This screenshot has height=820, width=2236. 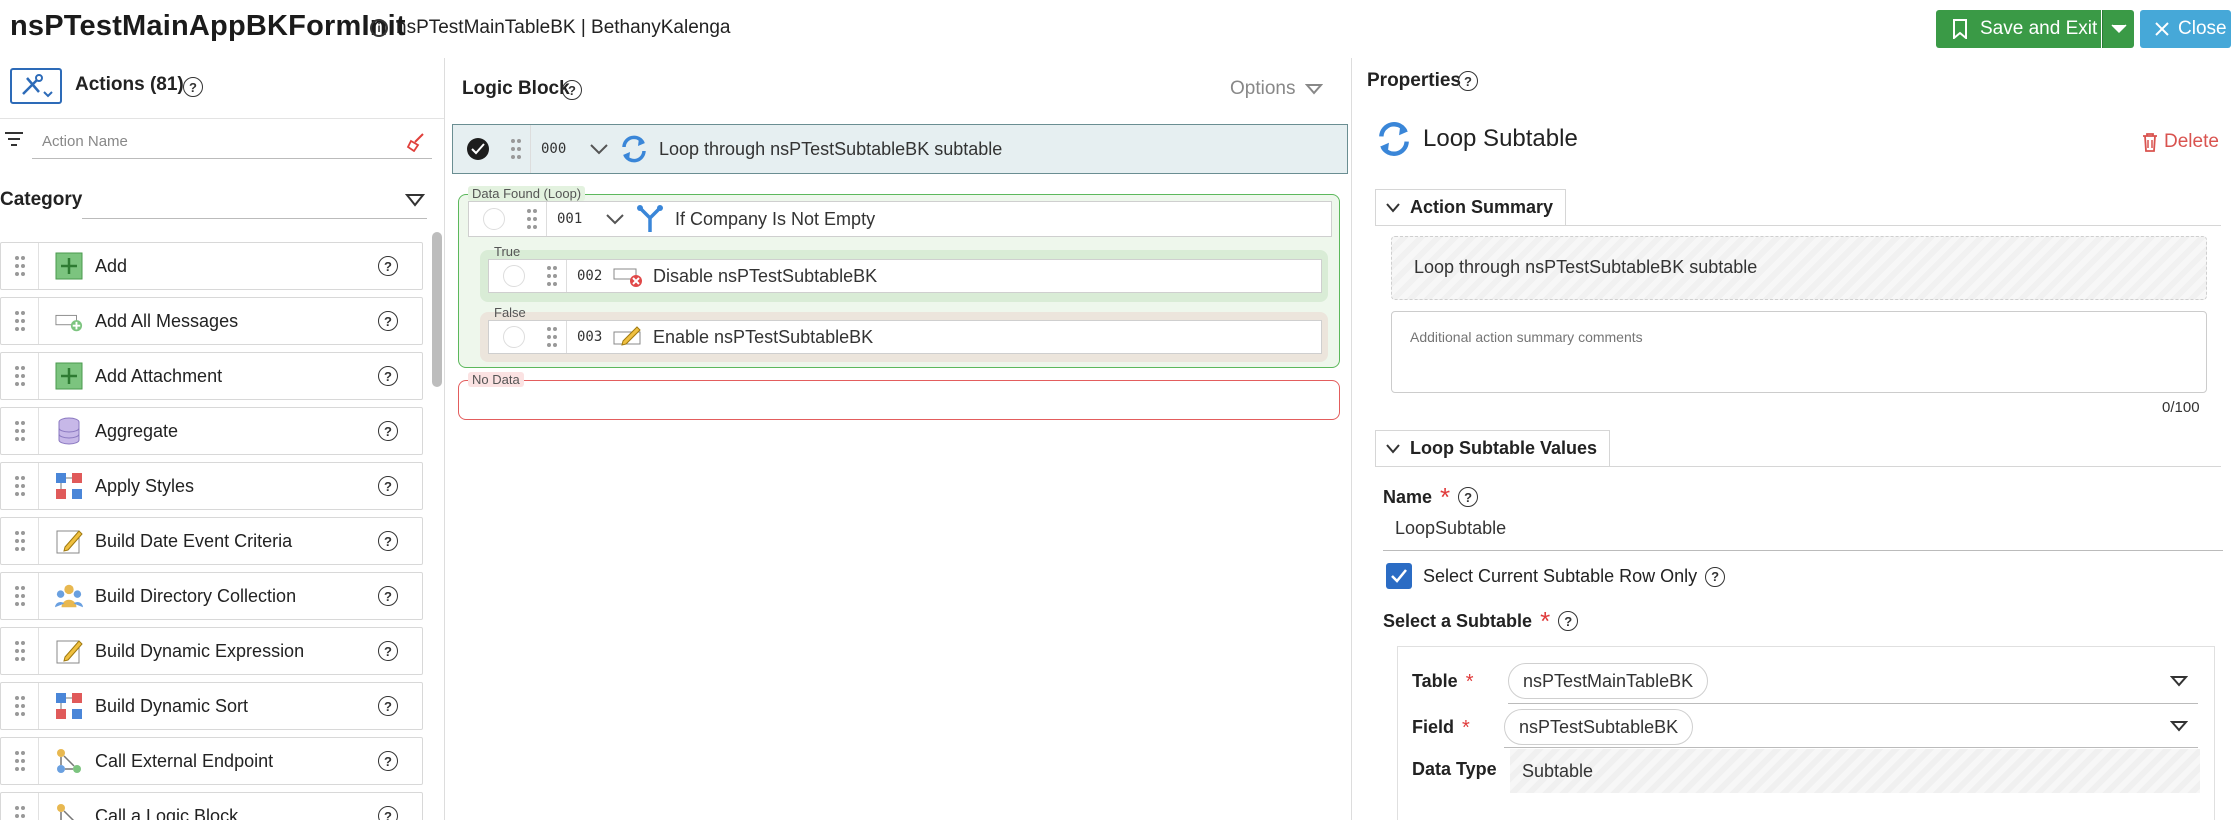 I want to click on list-item-label: Add All Messages, so click(x=167, y=320).